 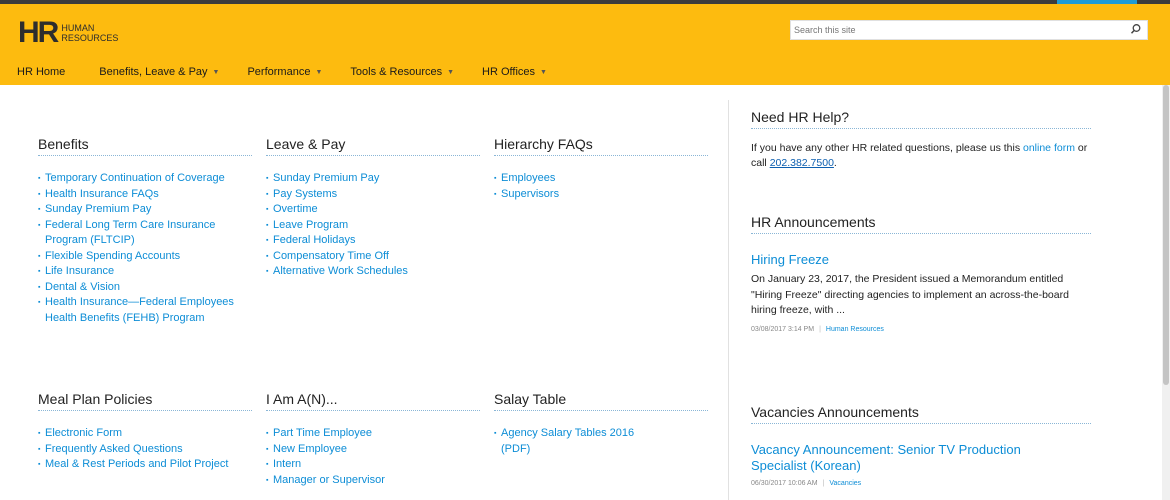 I want to click on link-list: Employees Supervisors, so click(x=601, y=186).